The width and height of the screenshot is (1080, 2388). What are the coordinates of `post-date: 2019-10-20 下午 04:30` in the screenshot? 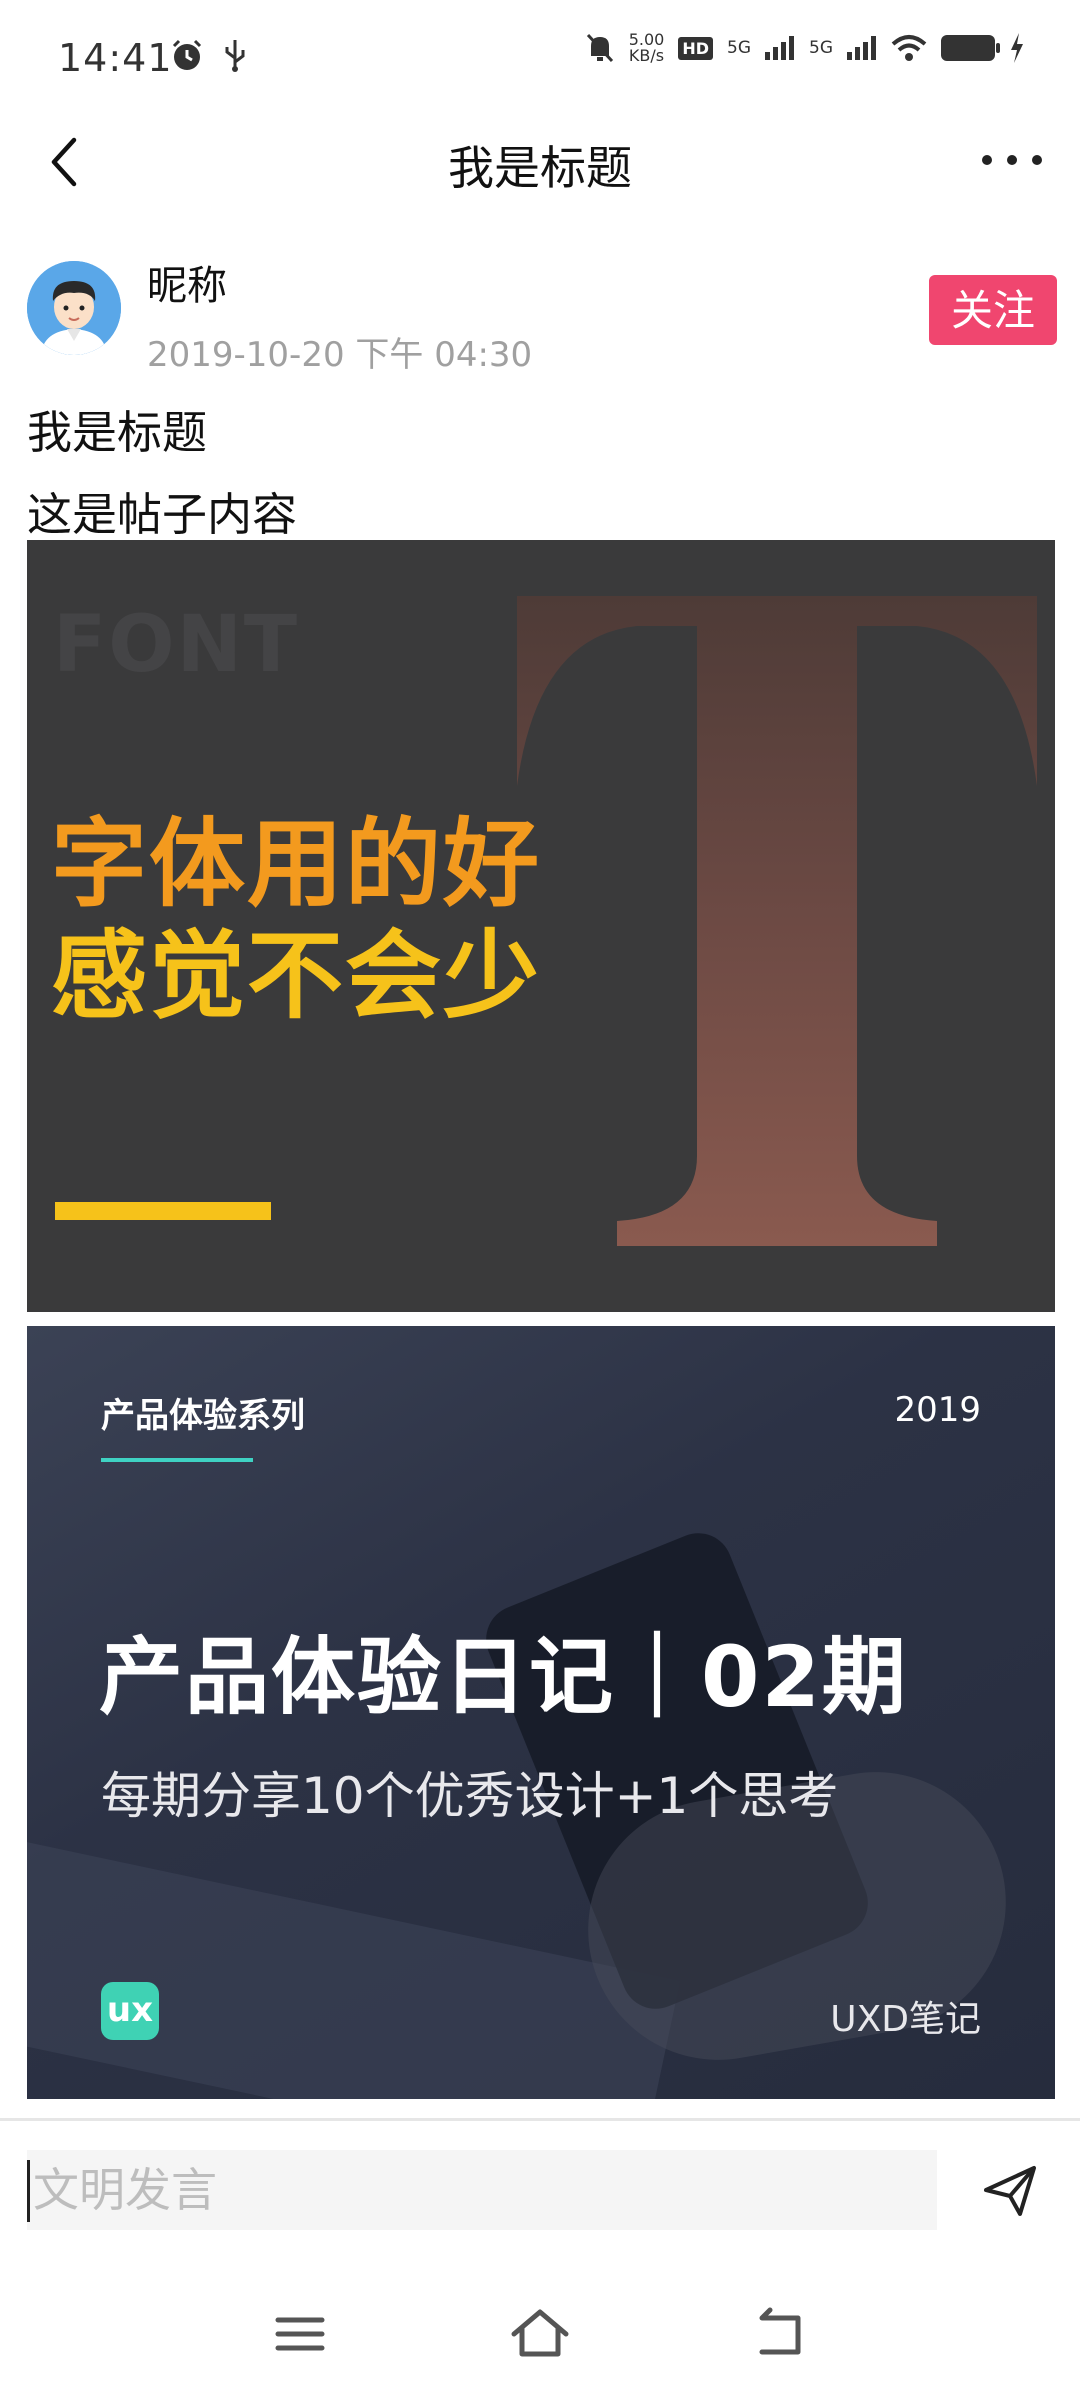 It's located at (340, 355).